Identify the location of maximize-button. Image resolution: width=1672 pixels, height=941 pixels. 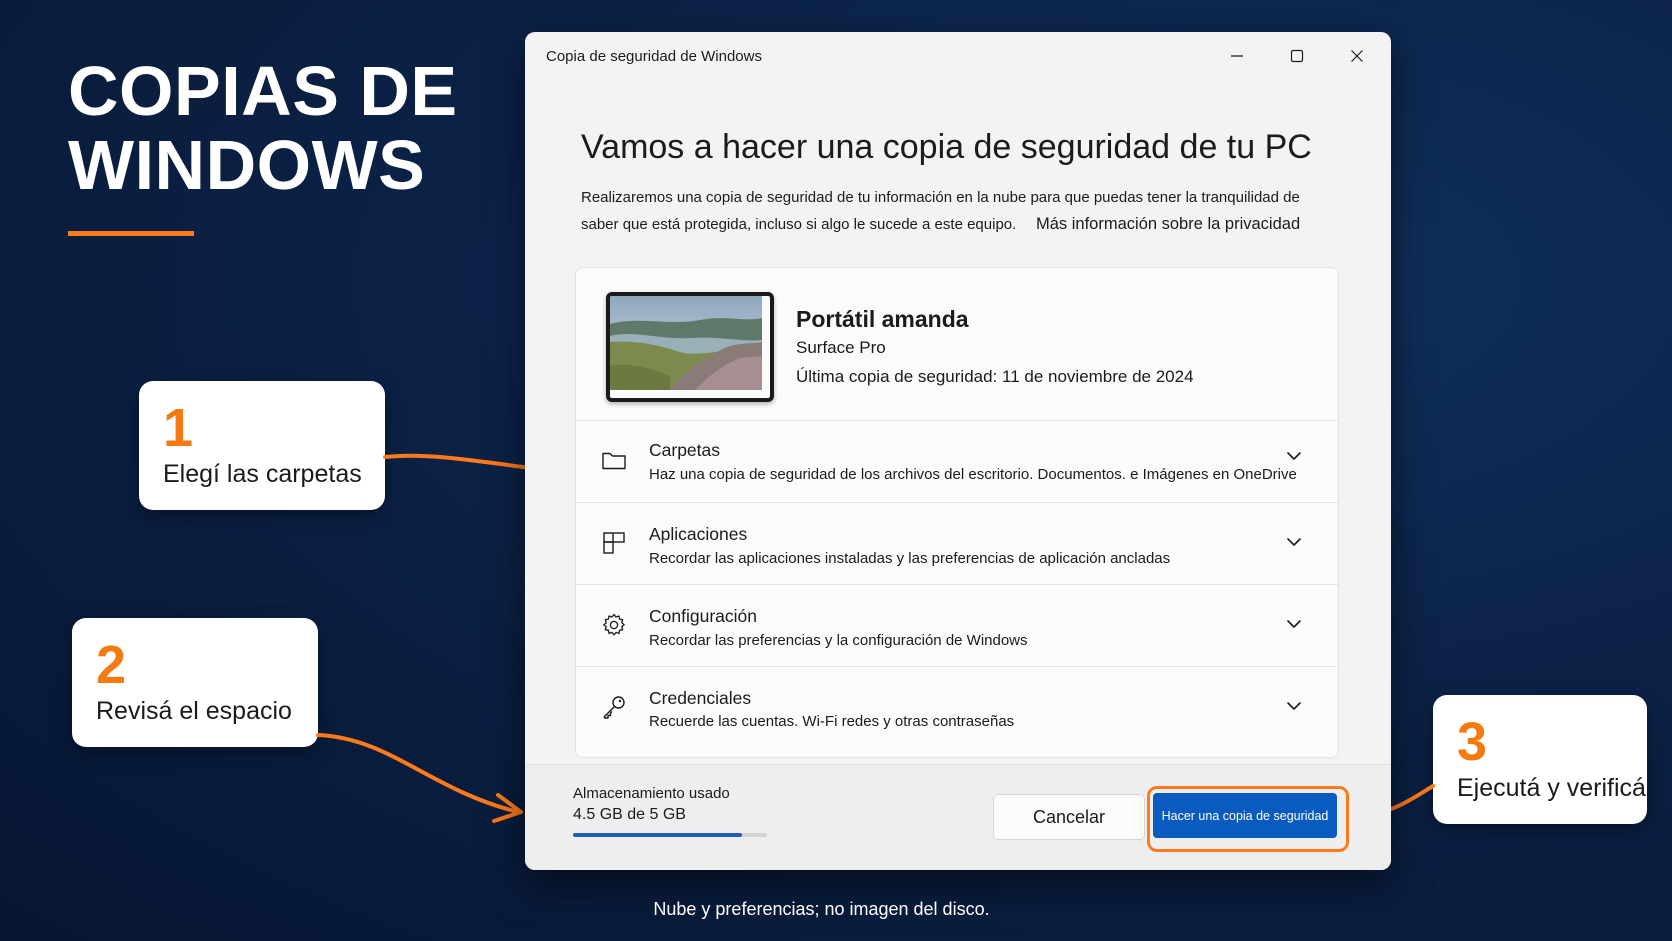
(1297, 56).